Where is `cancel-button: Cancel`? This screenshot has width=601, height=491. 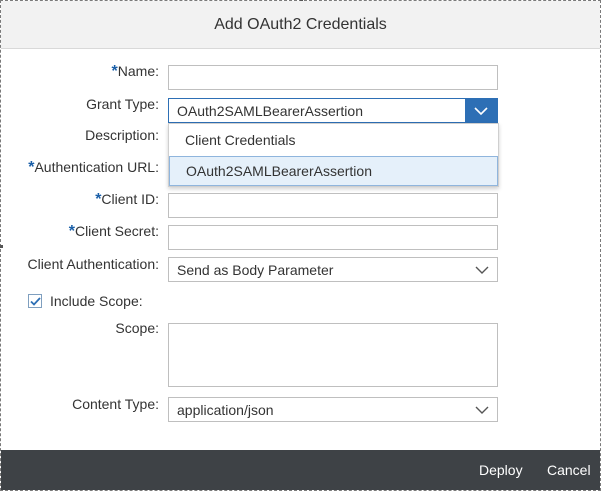
cancel-button: Cancel is located at coordinates (569, 470).